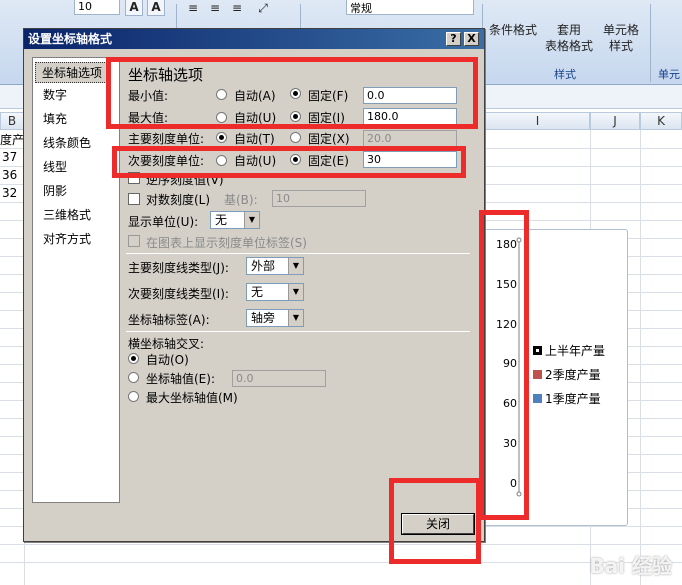 The height and width of the screenshot is (585, 682). What do you see at coordinates (221, 220) in the screenshot?
I see `display-unit-value: 无` at bounding box center [221, 220].